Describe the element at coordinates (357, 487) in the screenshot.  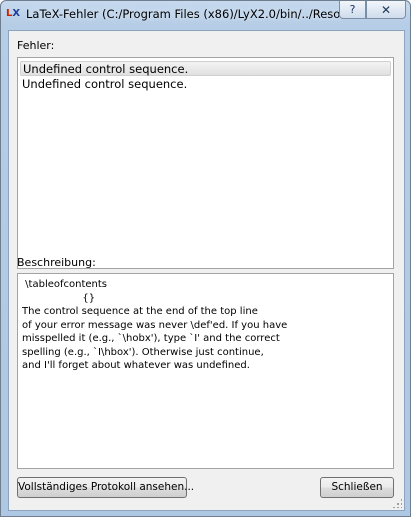
I see `close-button: Schließen` at that location.